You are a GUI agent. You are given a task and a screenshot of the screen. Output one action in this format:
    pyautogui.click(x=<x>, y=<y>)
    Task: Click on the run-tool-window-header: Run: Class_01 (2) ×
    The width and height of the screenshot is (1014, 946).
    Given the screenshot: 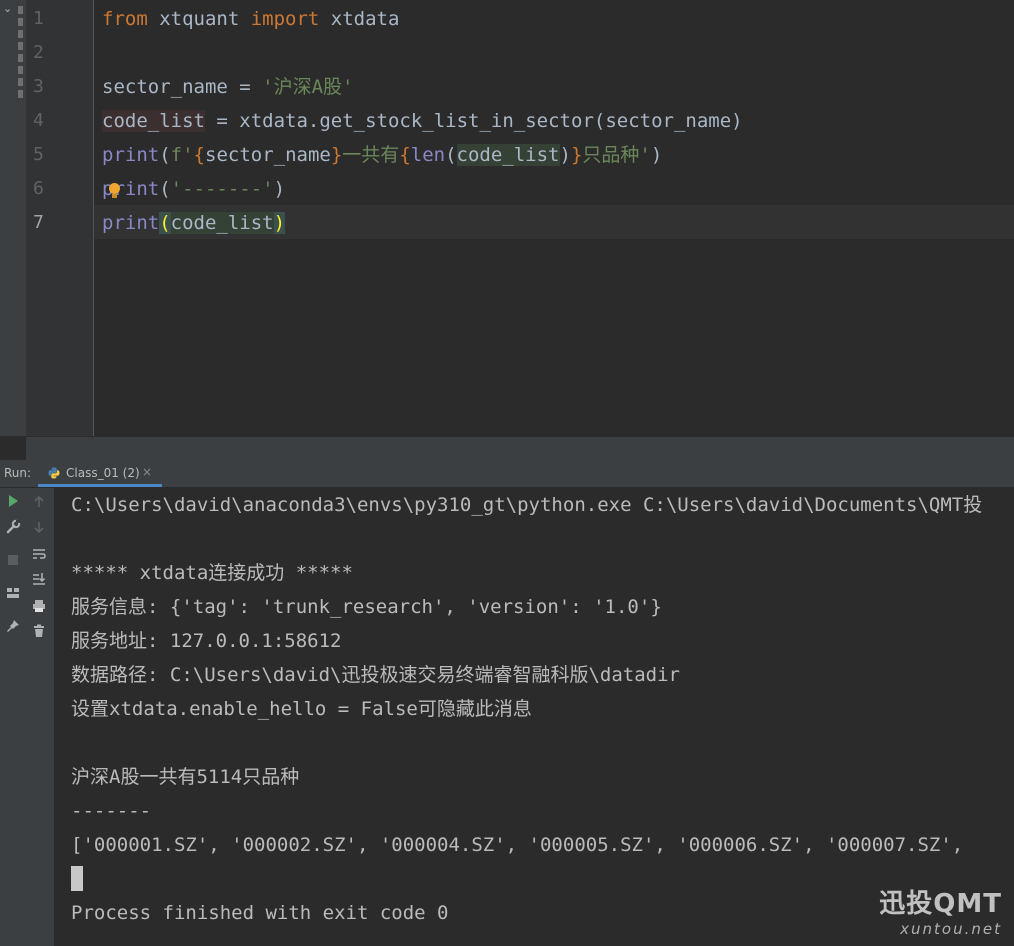 What is the action you would take?
    pyautogui.click(x=507, y=474)
    